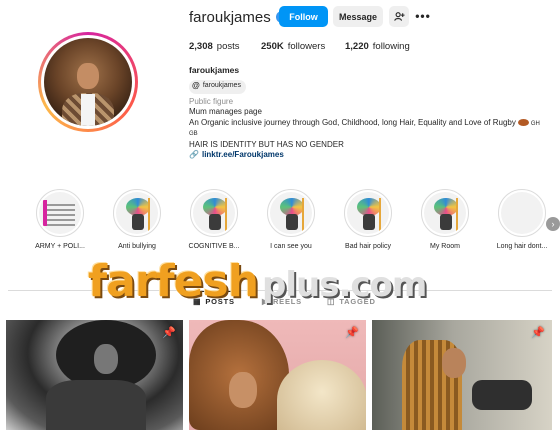  I want to click on username-row: faroukjames ✓, so click(238, 17).